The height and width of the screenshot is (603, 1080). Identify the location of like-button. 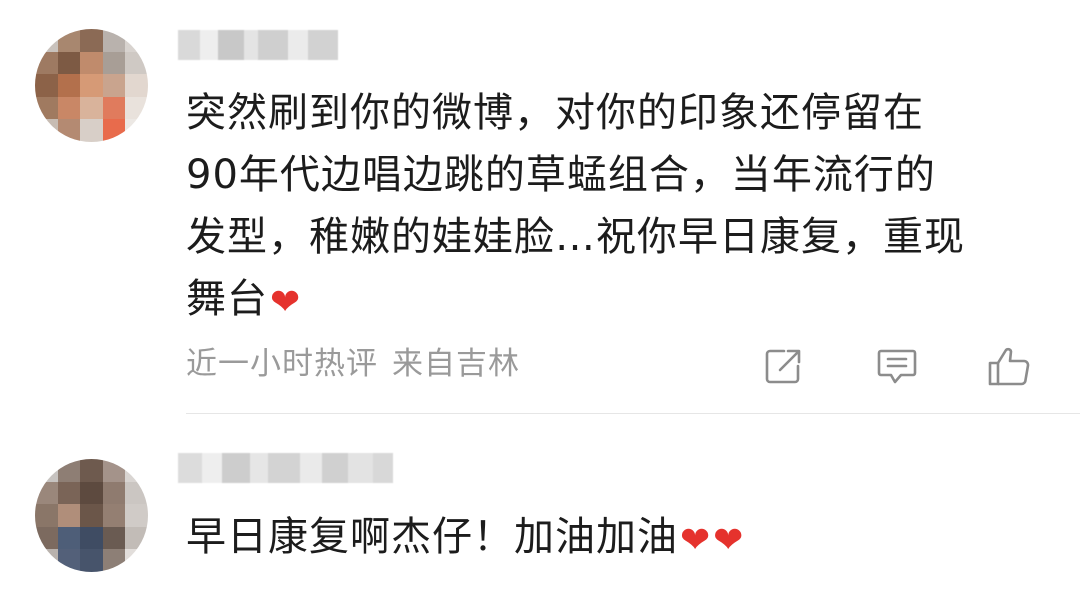
(1009, 366).